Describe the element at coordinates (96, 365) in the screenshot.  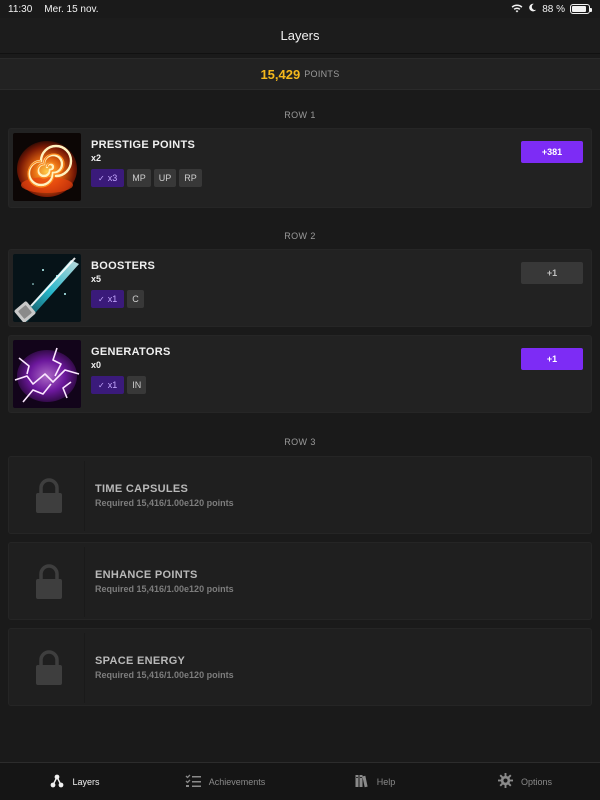
I see `layer-count: x0` at that location.